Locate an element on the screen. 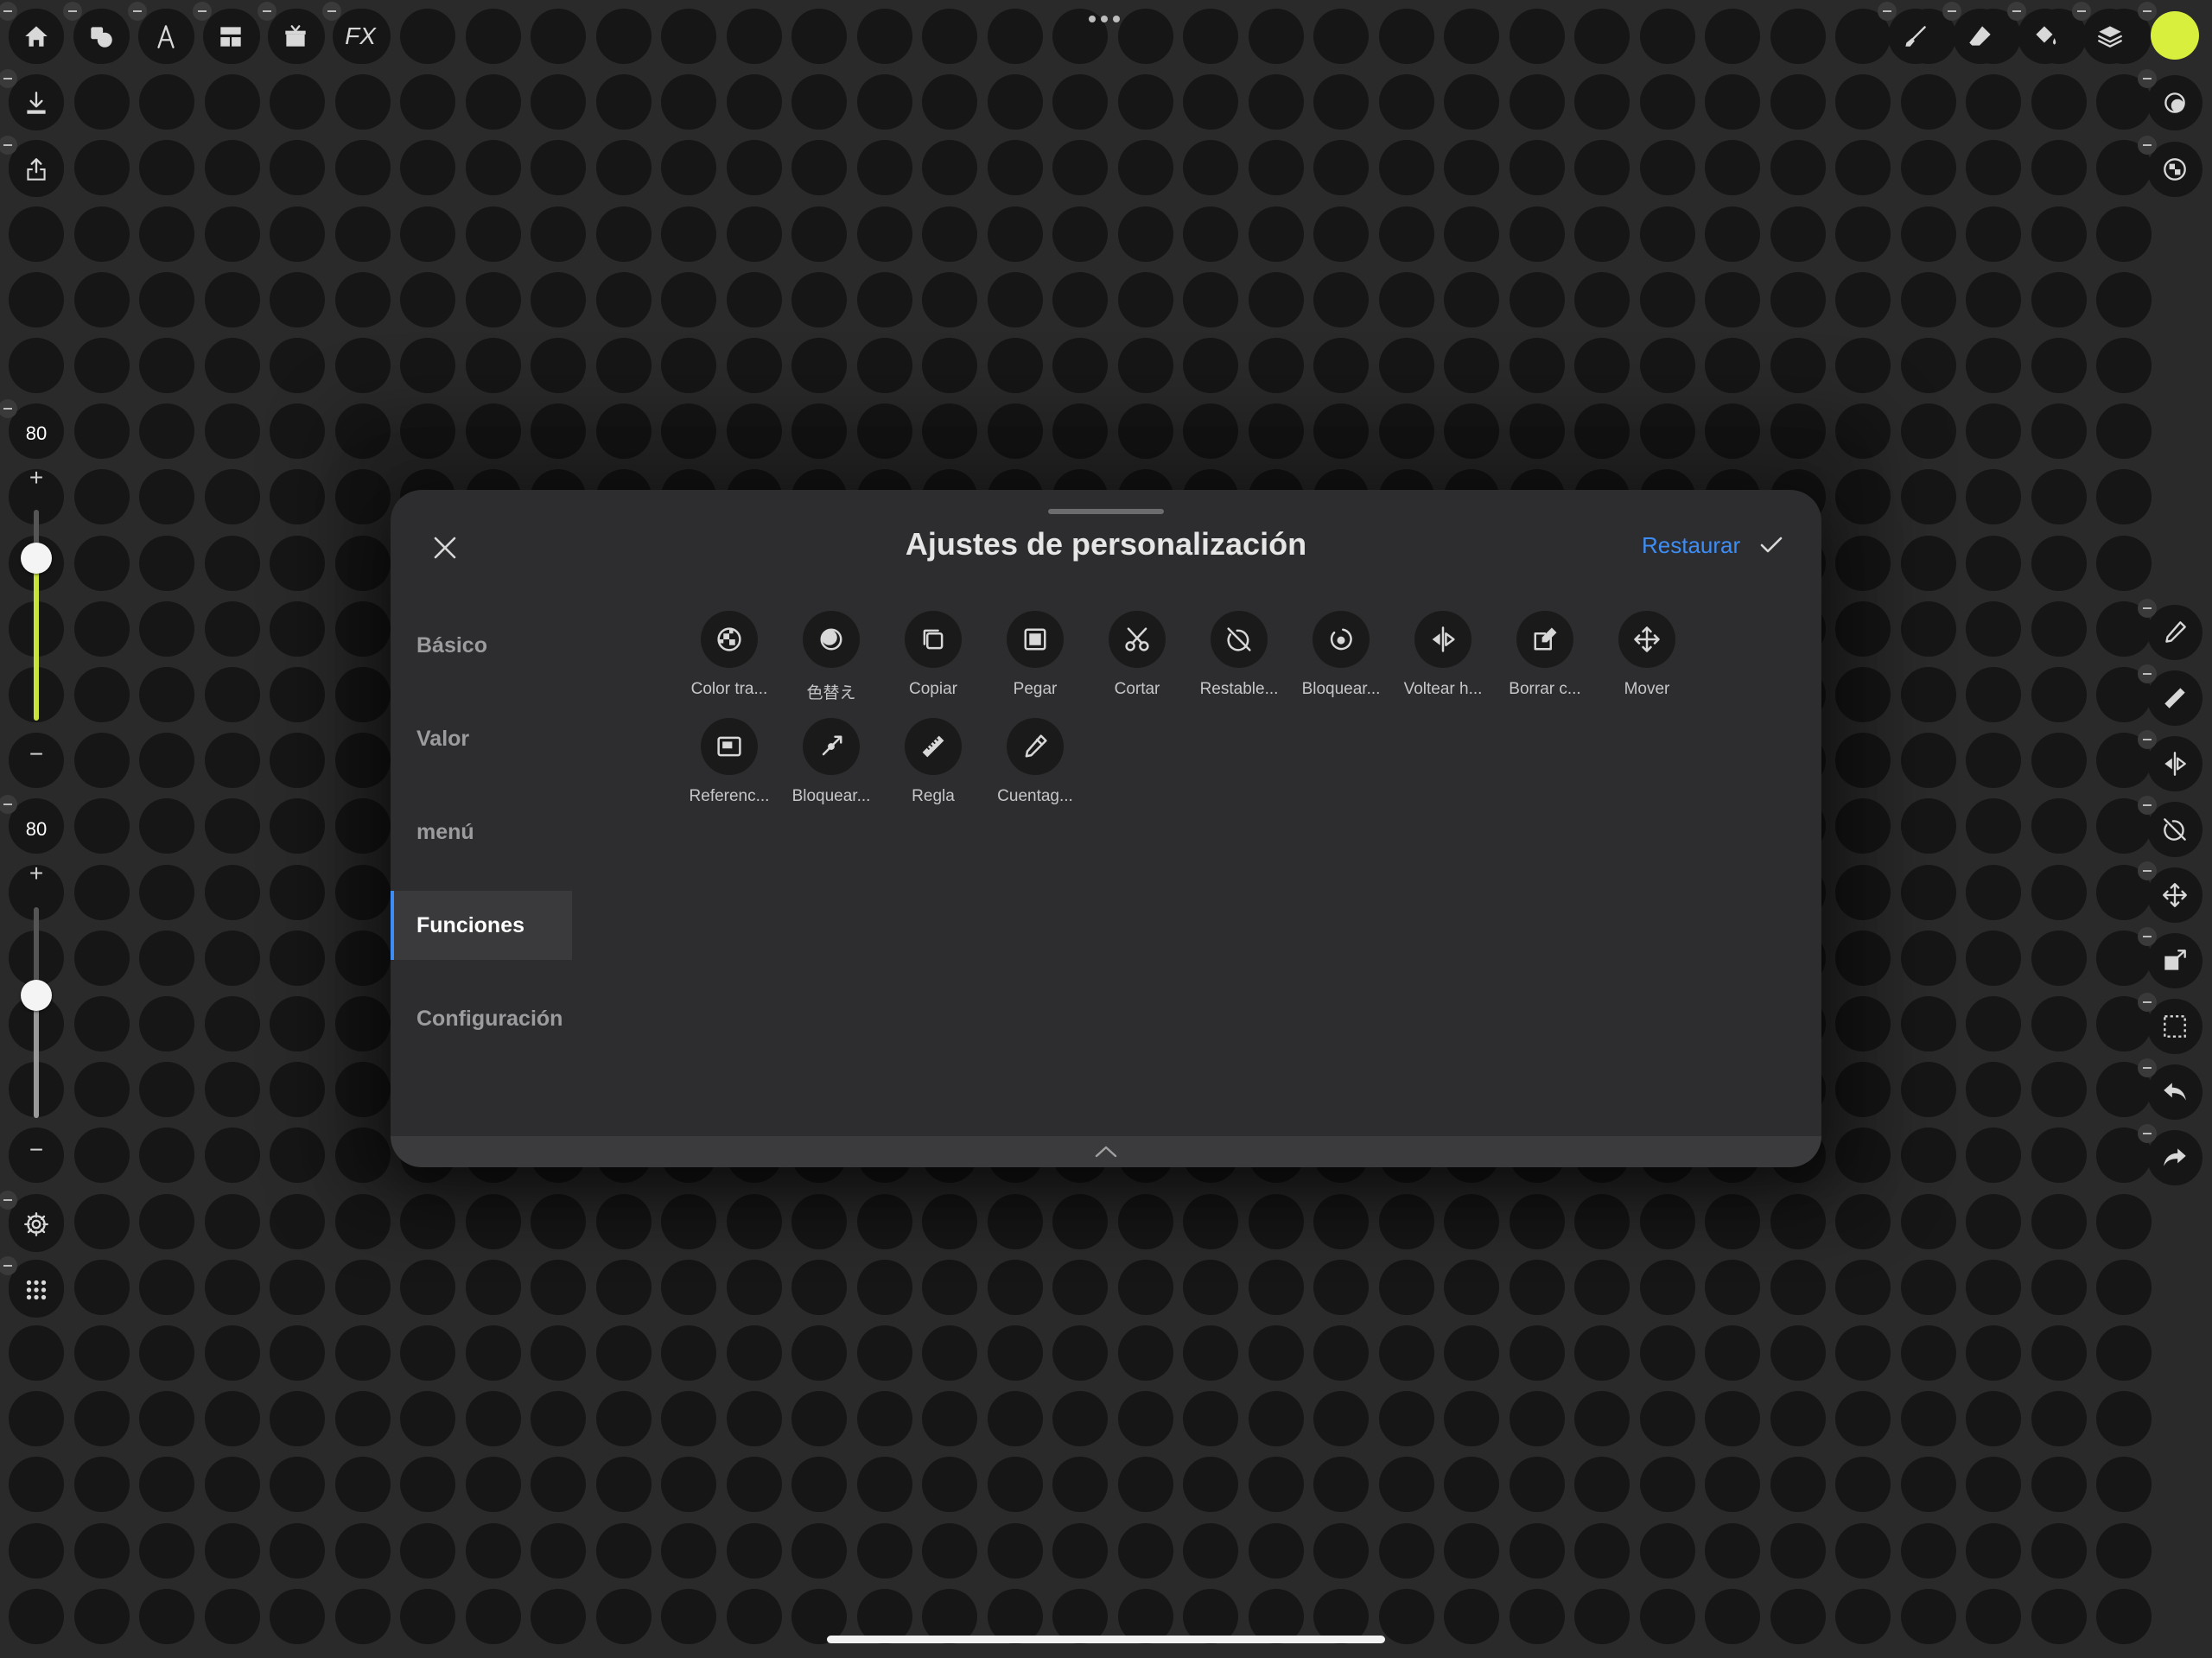 The width and height of the screenshot is (2212, 1658). remove-layers-badge is located at coordinates (2081, 11).